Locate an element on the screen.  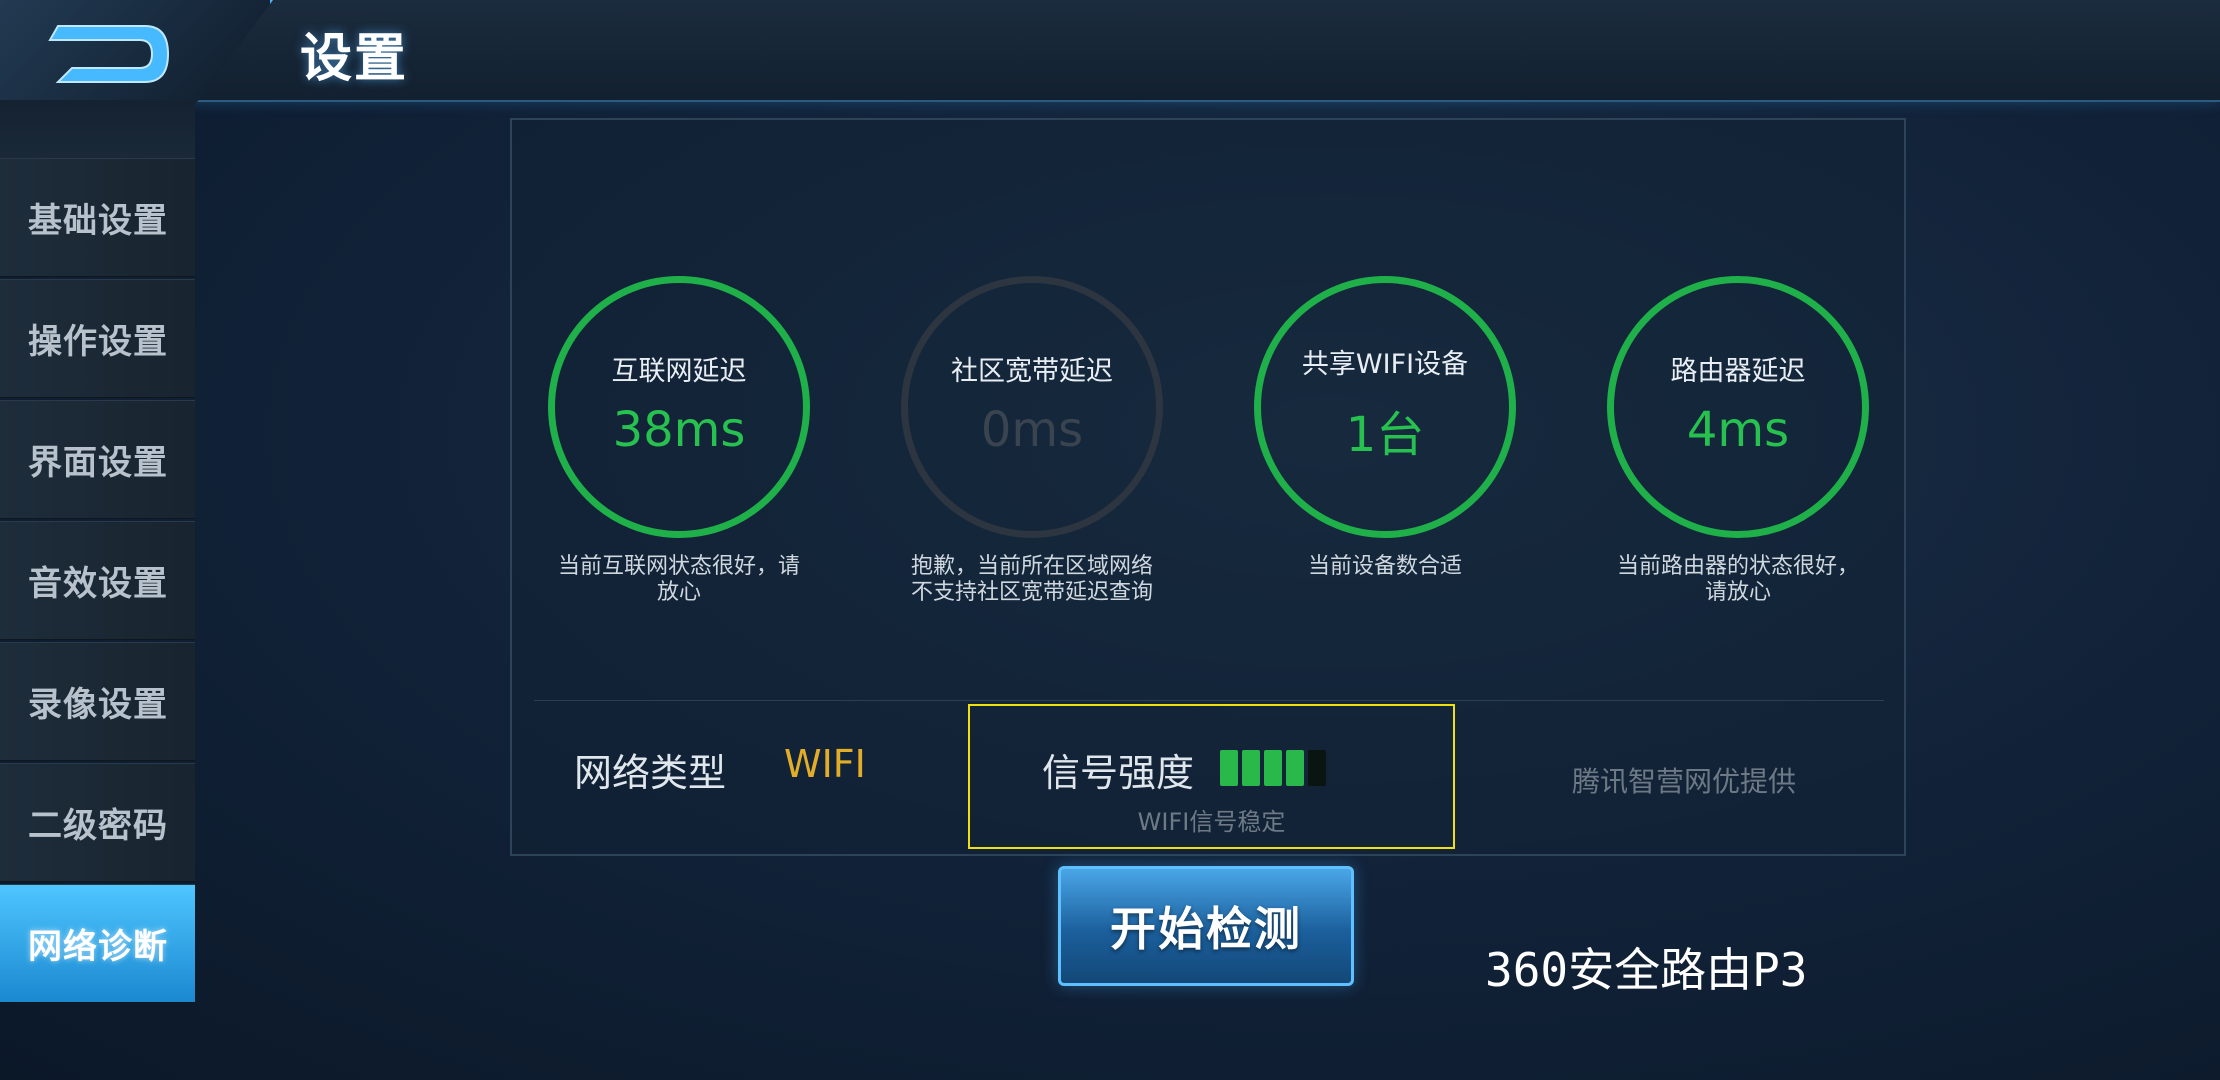
back-icon is located at coordinates (109, 54).